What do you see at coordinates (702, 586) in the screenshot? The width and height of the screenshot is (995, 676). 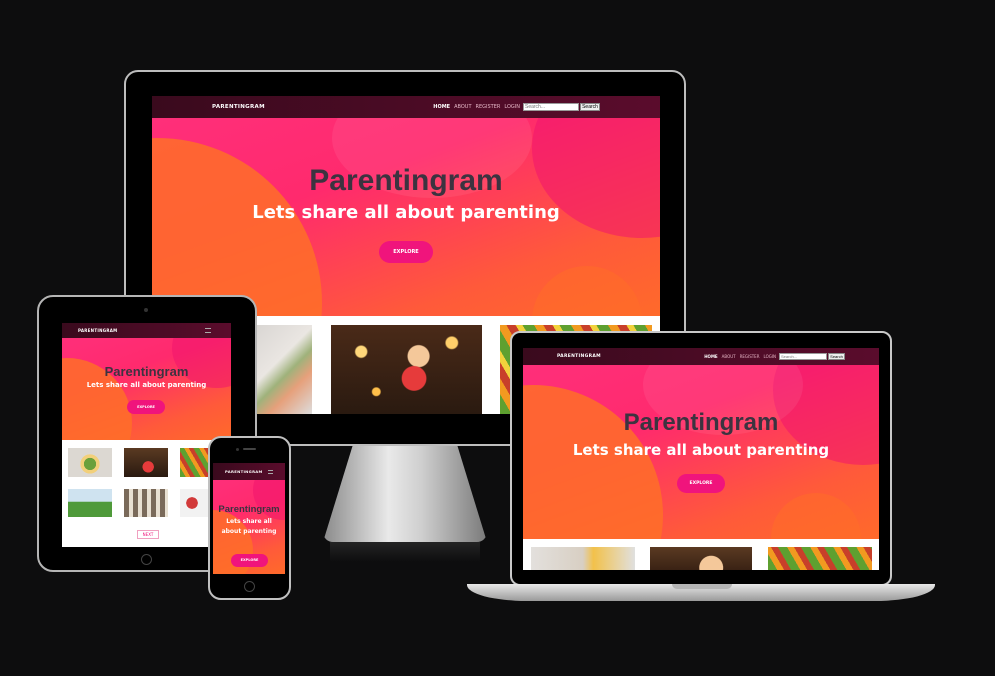 I see `laptop-notch` at bounding box center [702, 586].